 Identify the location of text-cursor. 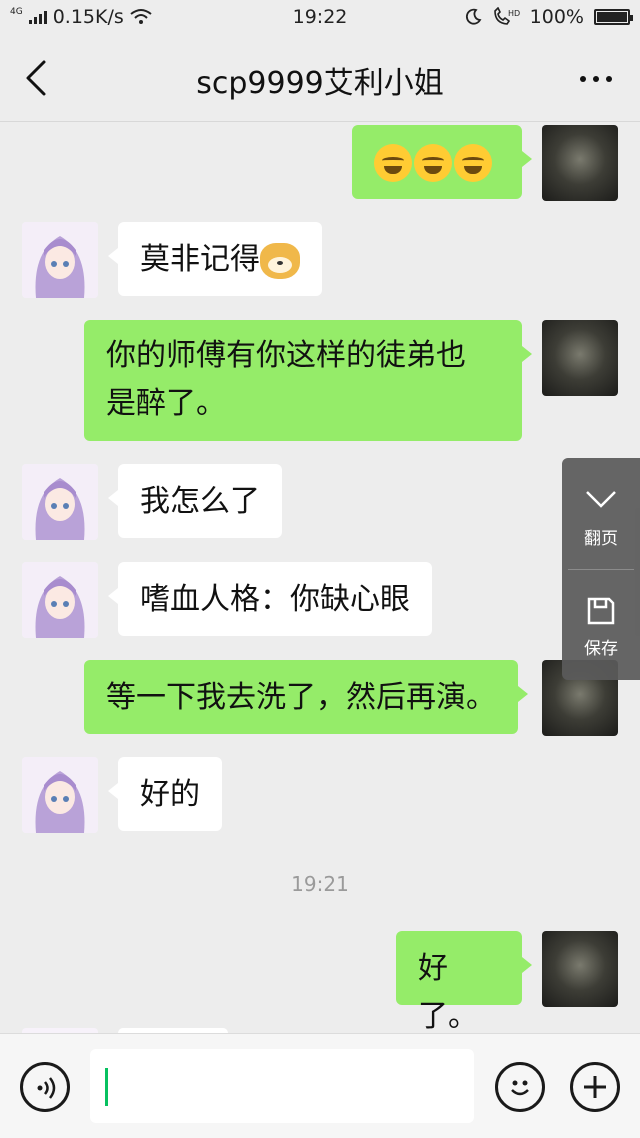
(106, 1087).